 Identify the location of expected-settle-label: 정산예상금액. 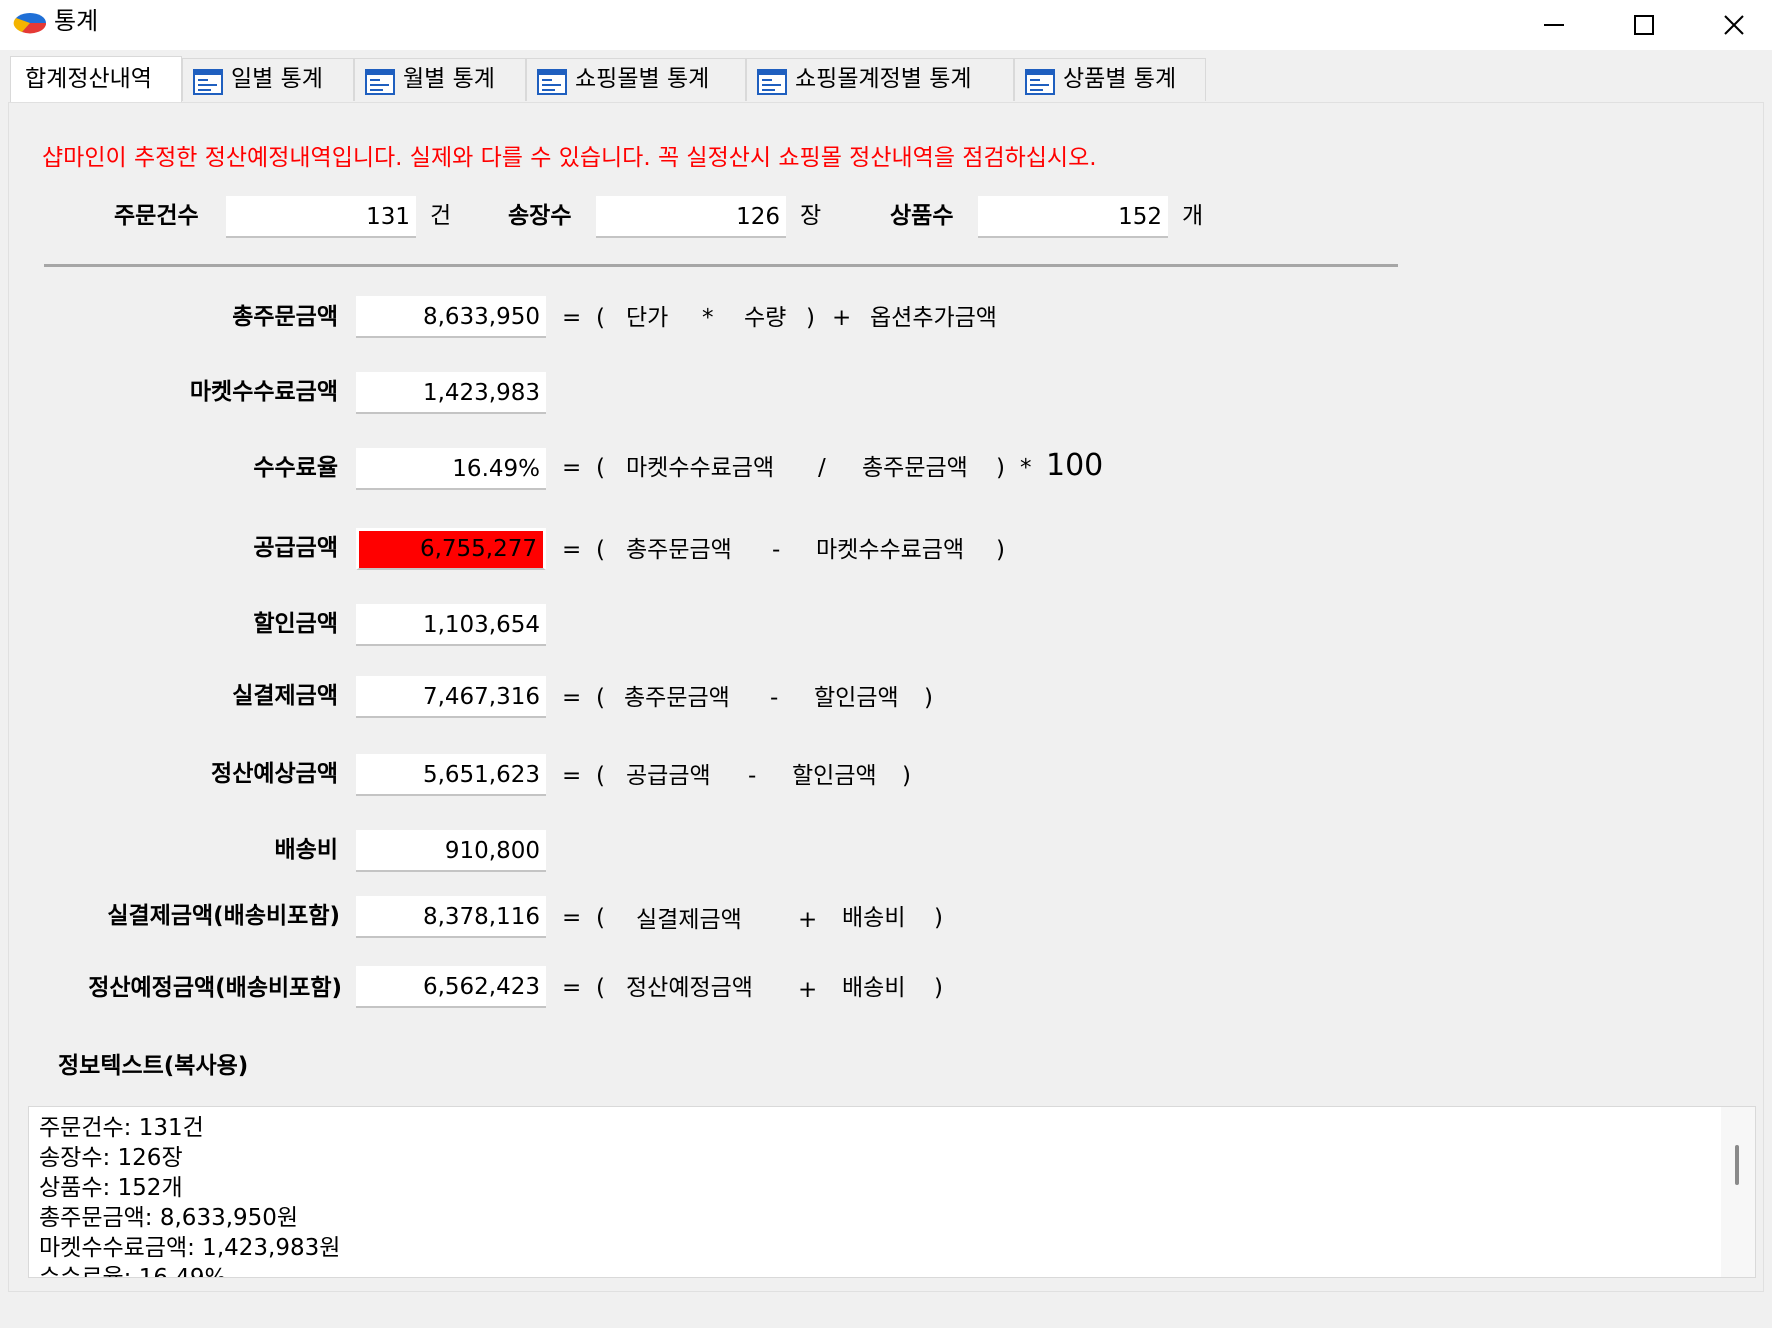
(274, 774).